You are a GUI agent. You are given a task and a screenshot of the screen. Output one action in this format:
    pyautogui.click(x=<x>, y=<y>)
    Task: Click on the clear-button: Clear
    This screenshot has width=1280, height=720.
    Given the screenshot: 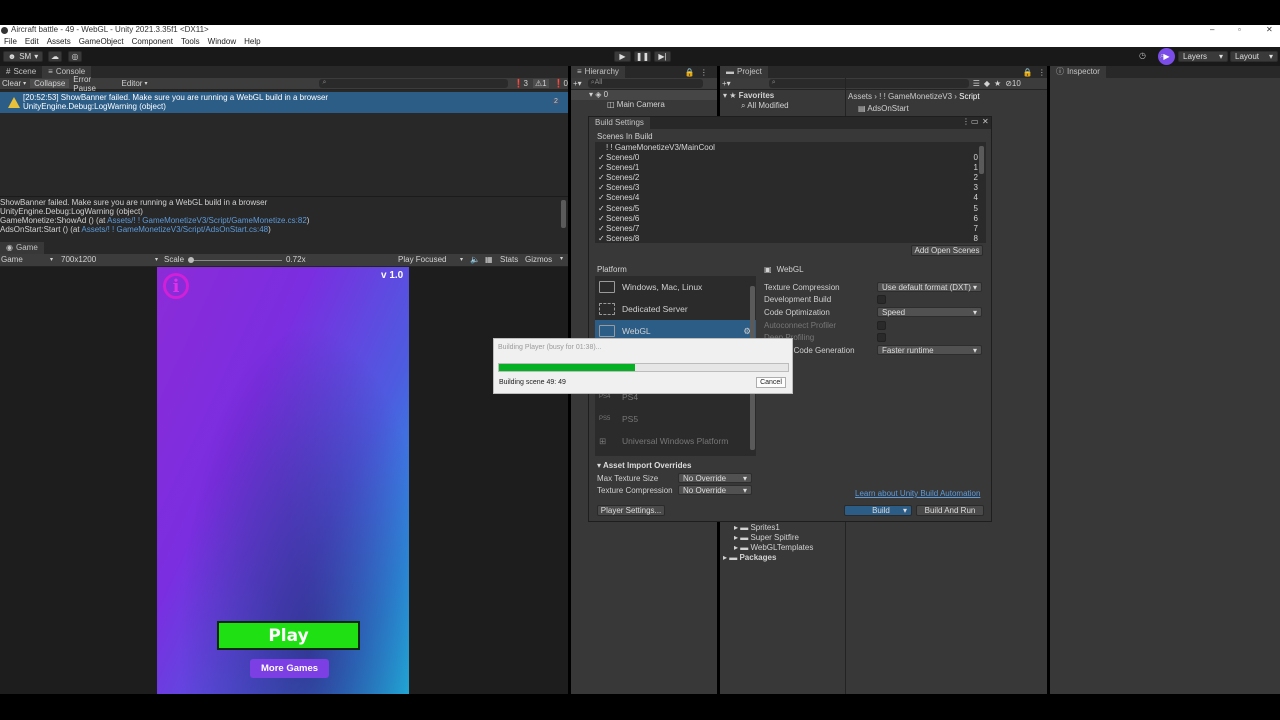 What is the action you would take?
    pyautogui.click(x=11, y=83)
    